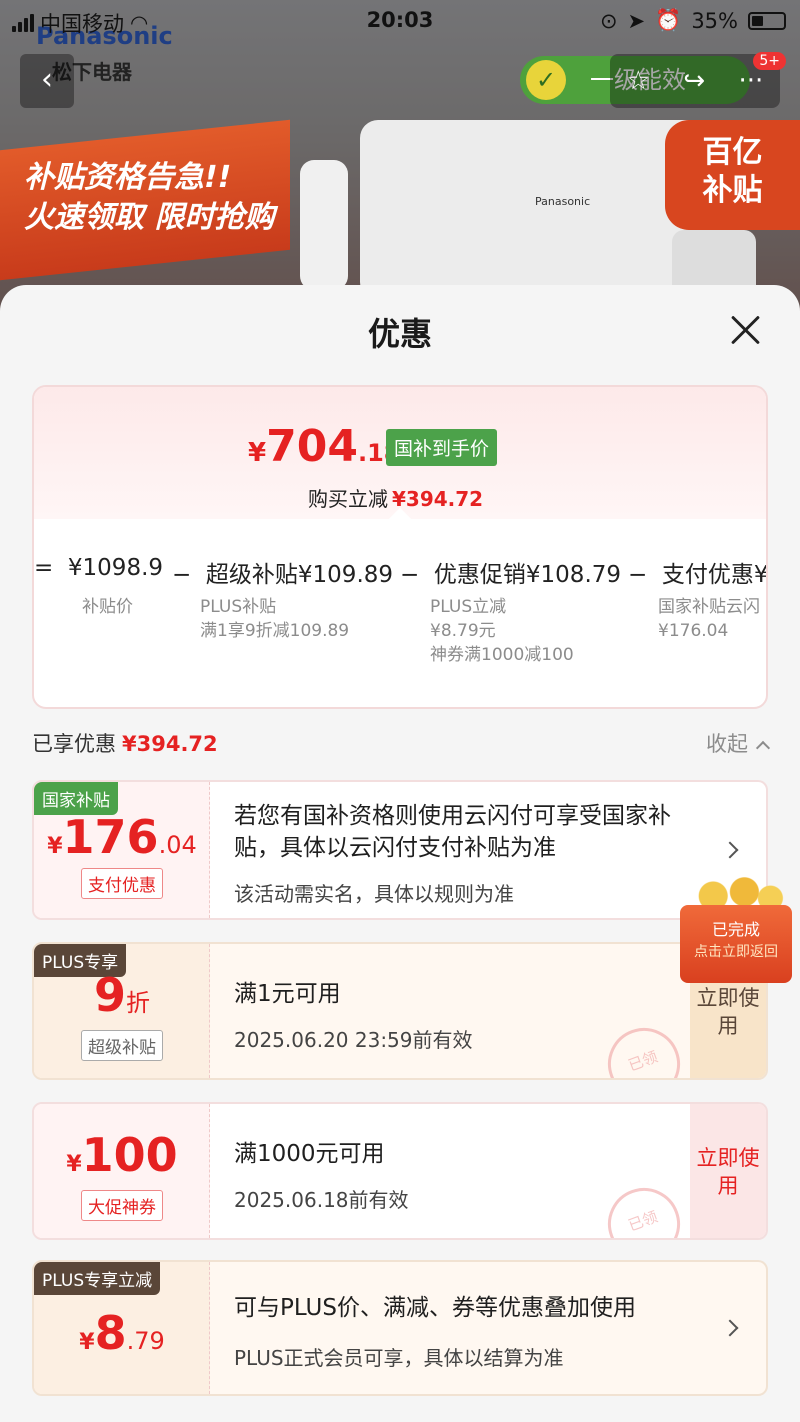 The width and height of the screenshot is (800, 1422). I want to click on location-icon: ➤, so click(636, 20).